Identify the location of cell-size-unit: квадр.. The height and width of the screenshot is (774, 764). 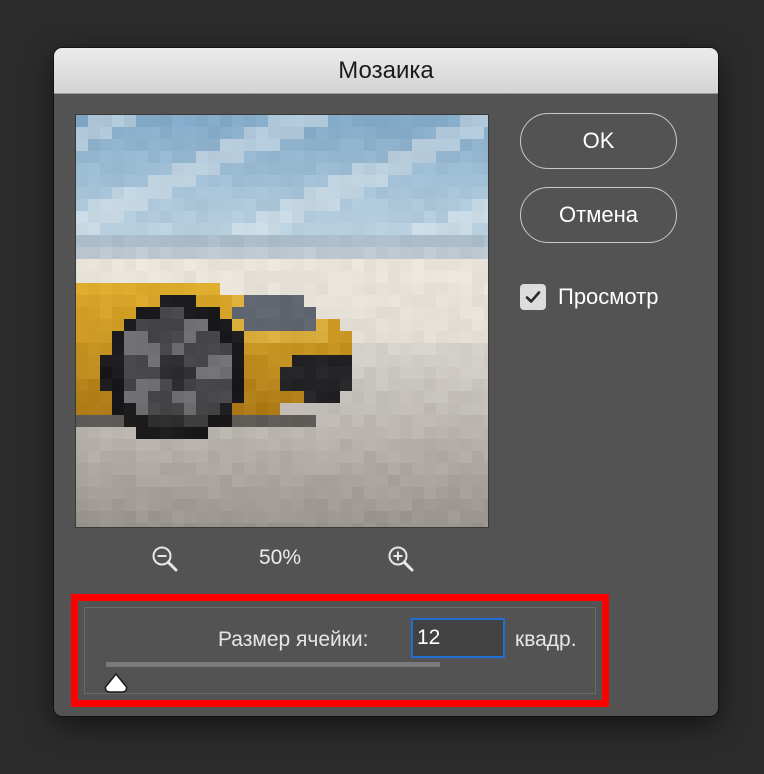
(546, 639).